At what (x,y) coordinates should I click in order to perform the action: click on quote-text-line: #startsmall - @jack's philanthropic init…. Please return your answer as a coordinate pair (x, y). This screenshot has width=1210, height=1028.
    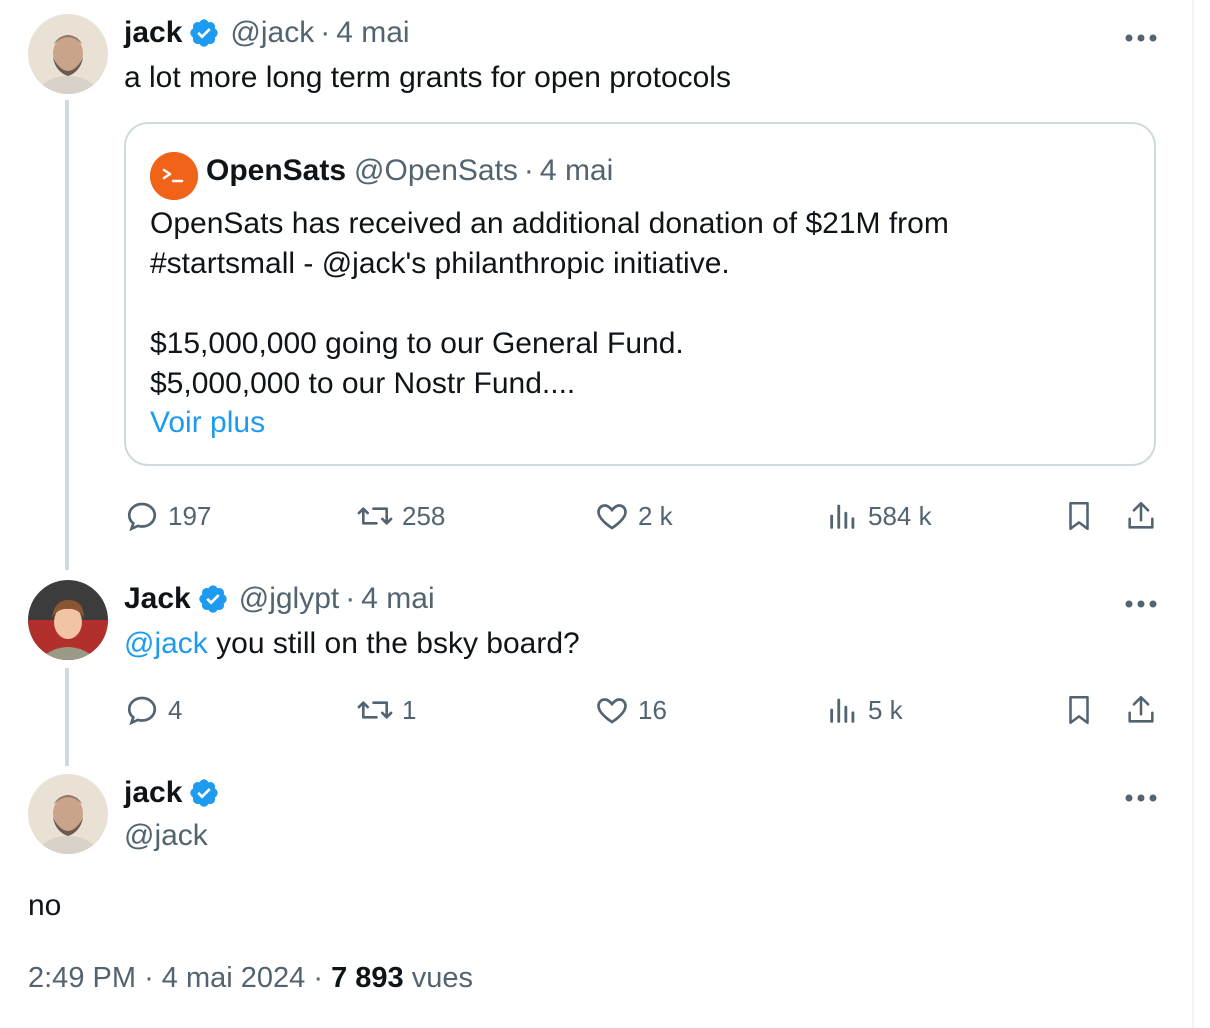
    Looking at the image, I should click on (440, 263).